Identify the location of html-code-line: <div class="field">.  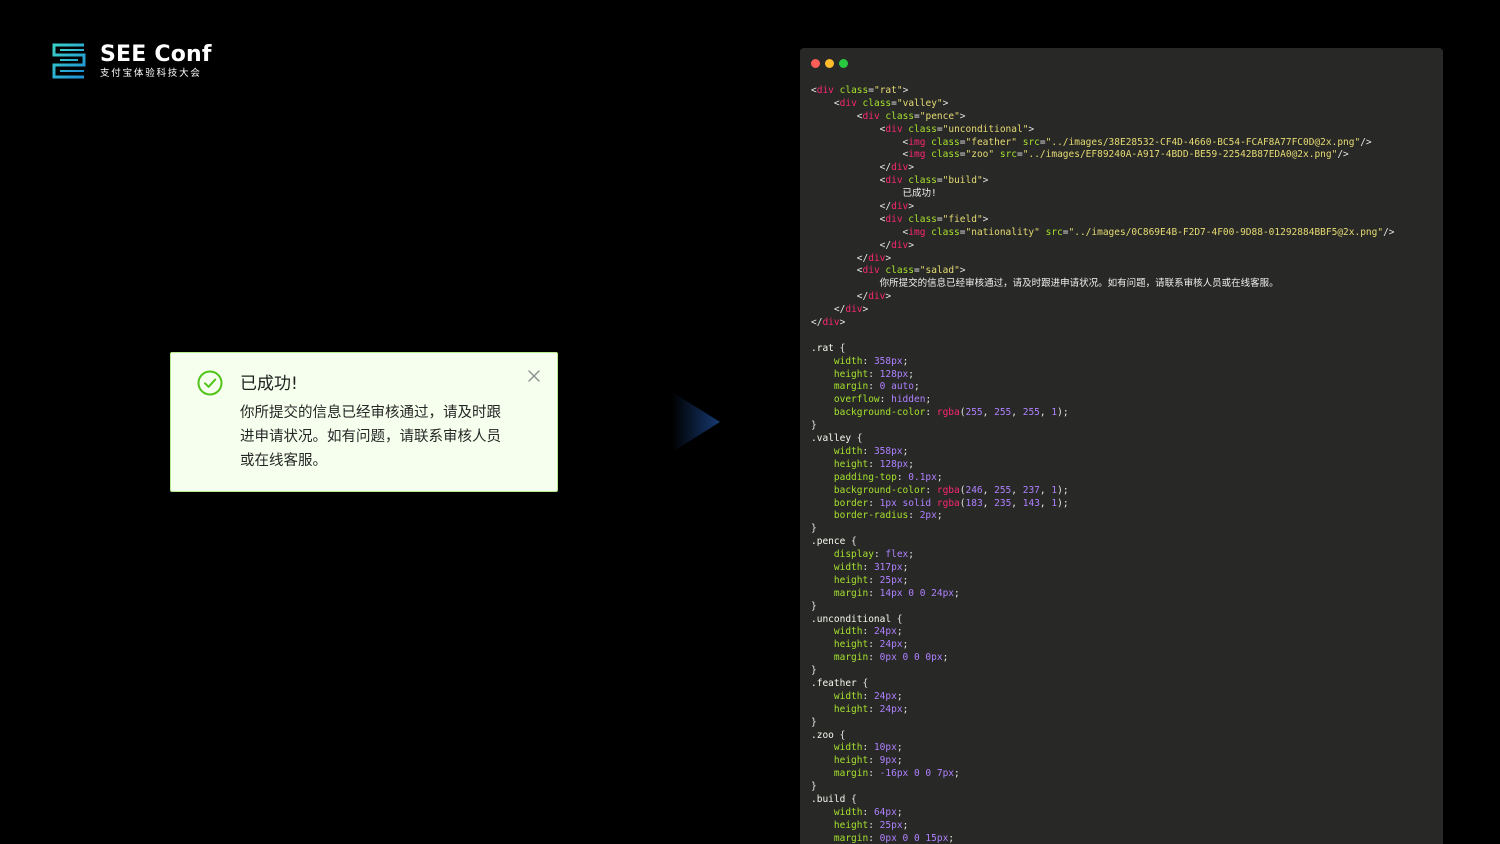
(934, 219).